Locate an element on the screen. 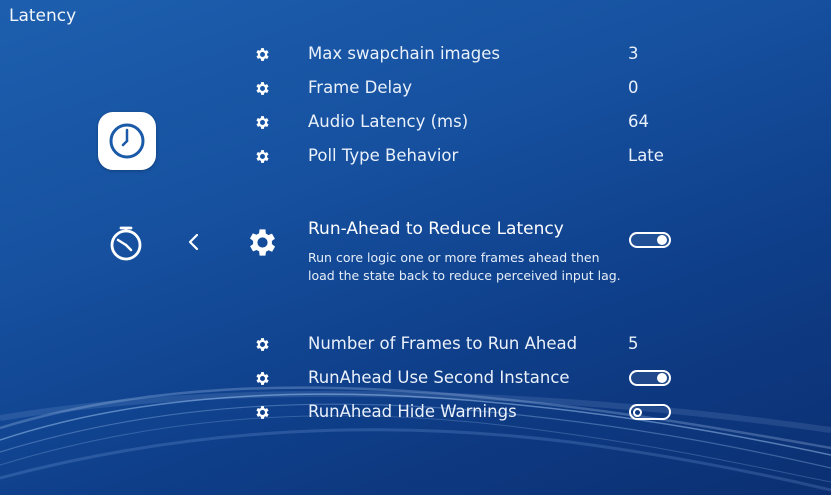 The width and height of the screenshot is (831, 495). setting-row-frame-delay: Frame Delay 0 is located at coordinates (415, 88).